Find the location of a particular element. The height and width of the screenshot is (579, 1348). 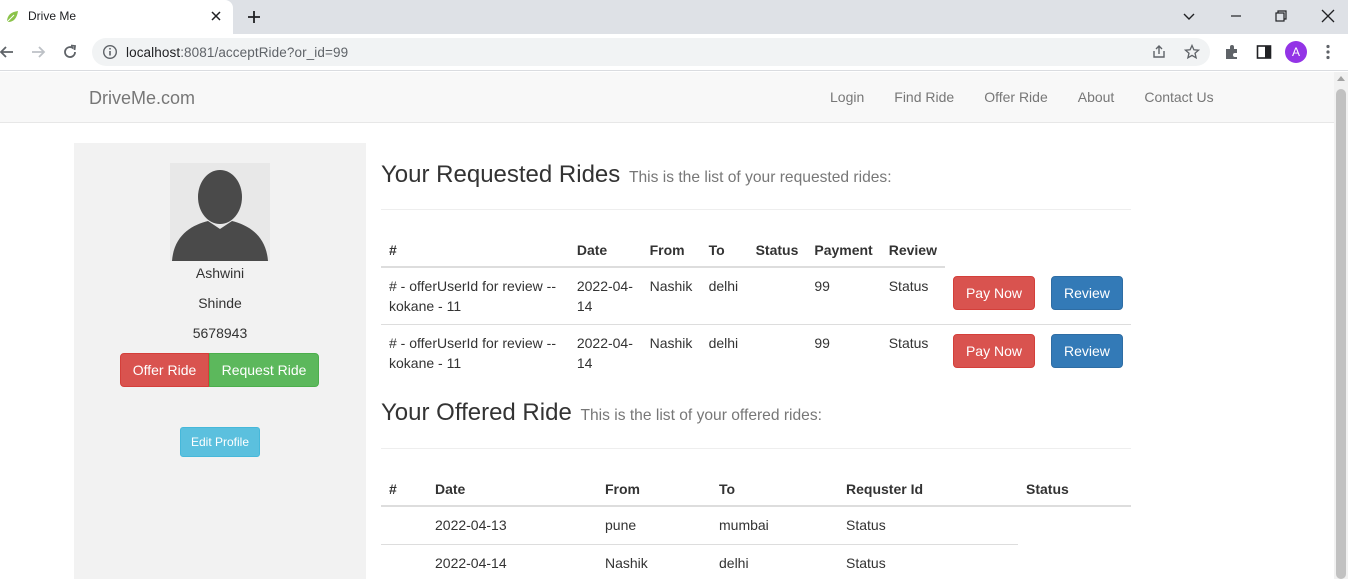

new-tab-icon is located at coordinates (254, 17).